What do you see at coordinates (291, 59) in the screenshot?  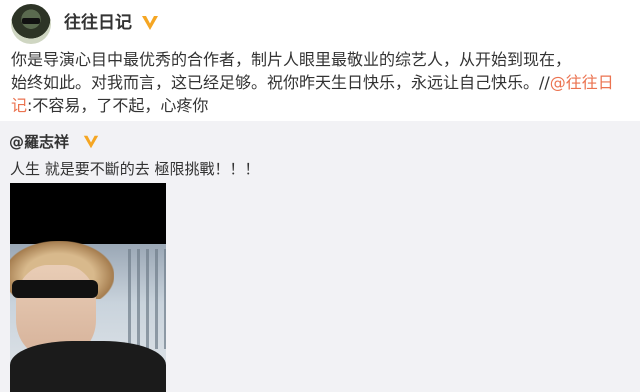 I see `post-text-line1: 你是导演心目中最优秀的合作者，制片人眼里最敬业的综艺人，从开始到现在，` at bounding box center [291, 59].